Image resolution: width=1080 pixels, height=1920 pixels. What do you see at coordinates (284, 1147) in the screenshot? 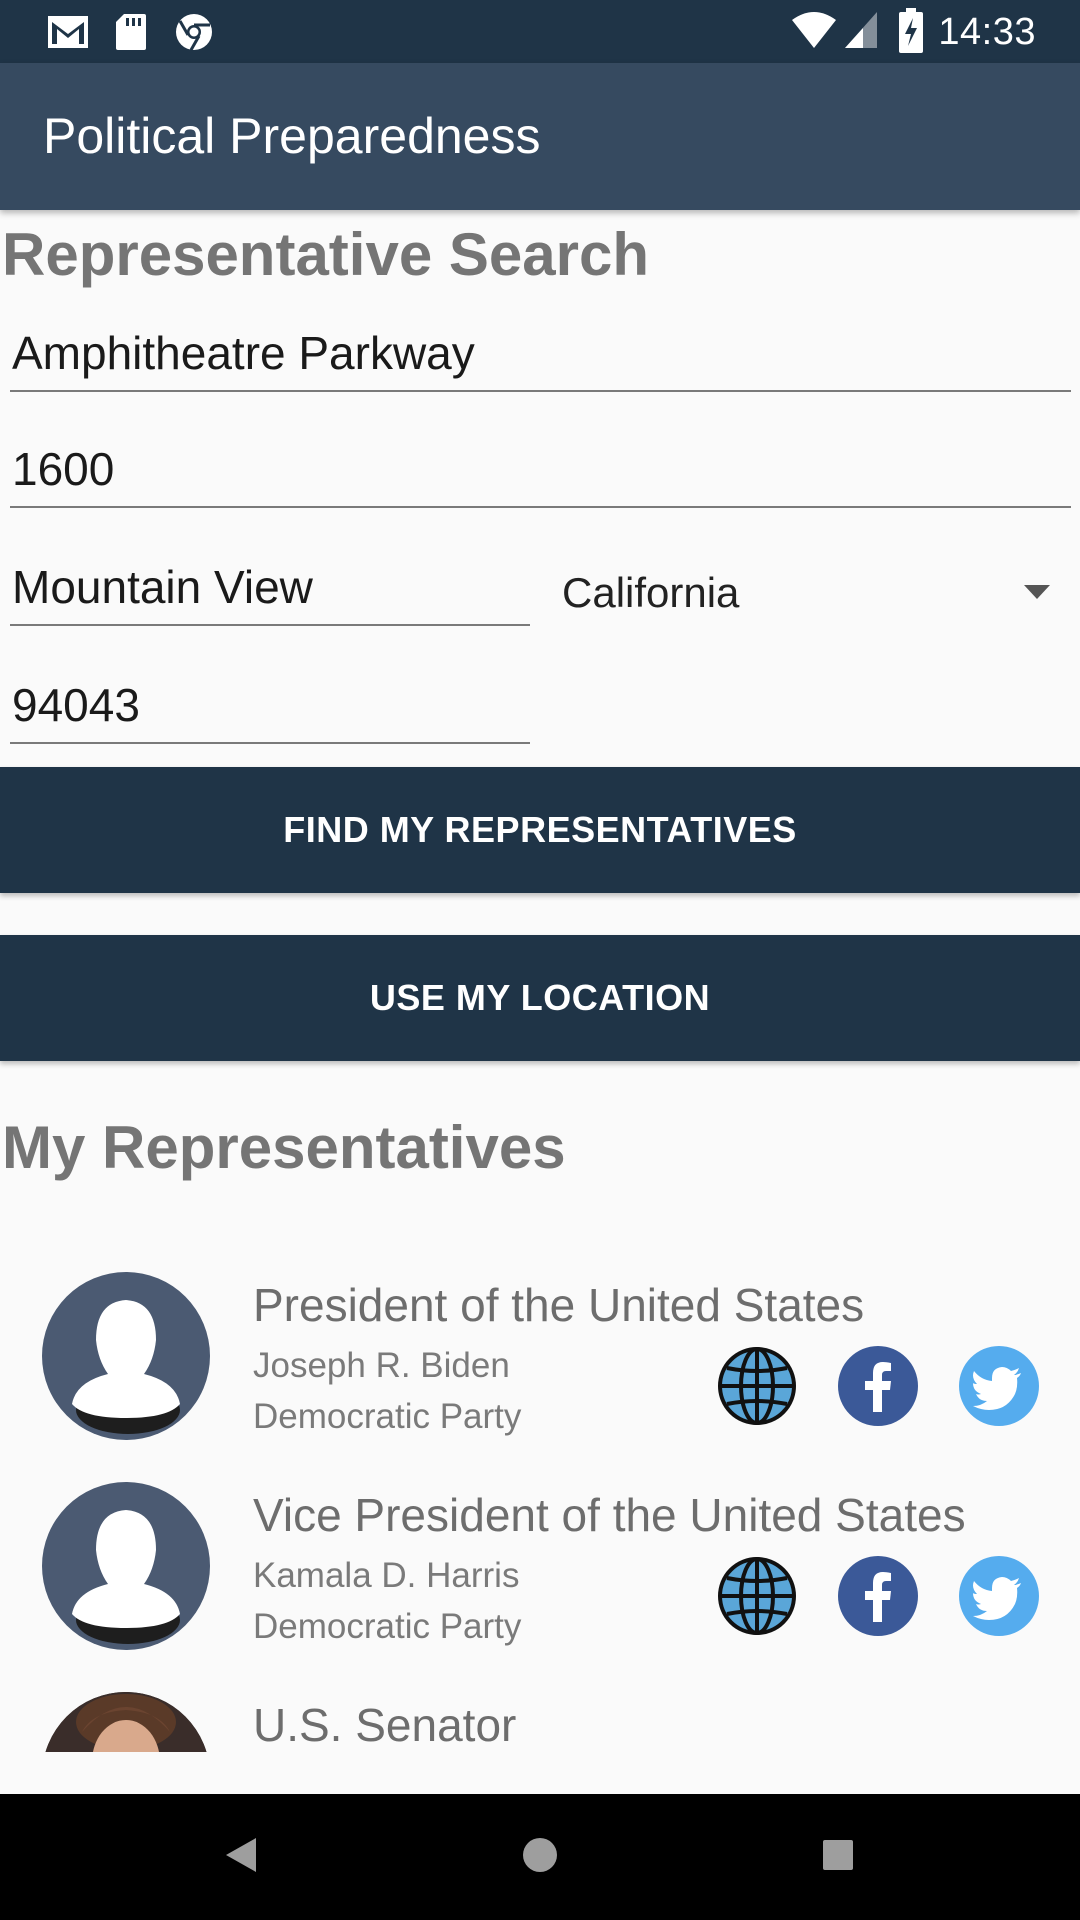
I see `representatives-heading: My Representatives` at bounding box center [284, 1147].